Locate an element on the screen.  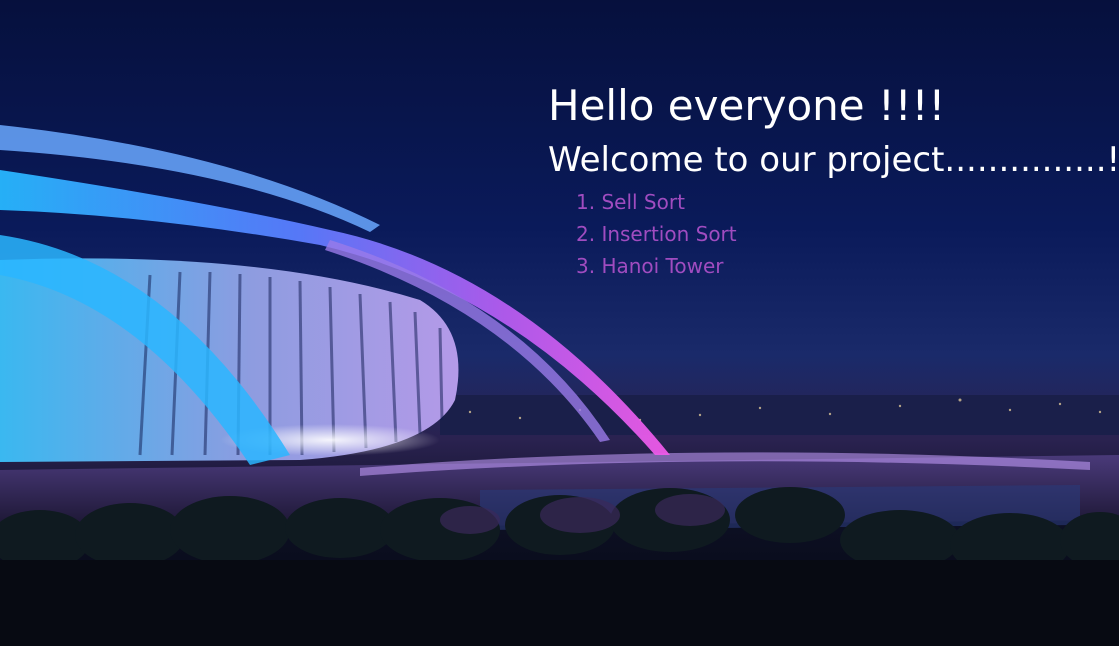
city-skyline is located at coordinates (779, 415).